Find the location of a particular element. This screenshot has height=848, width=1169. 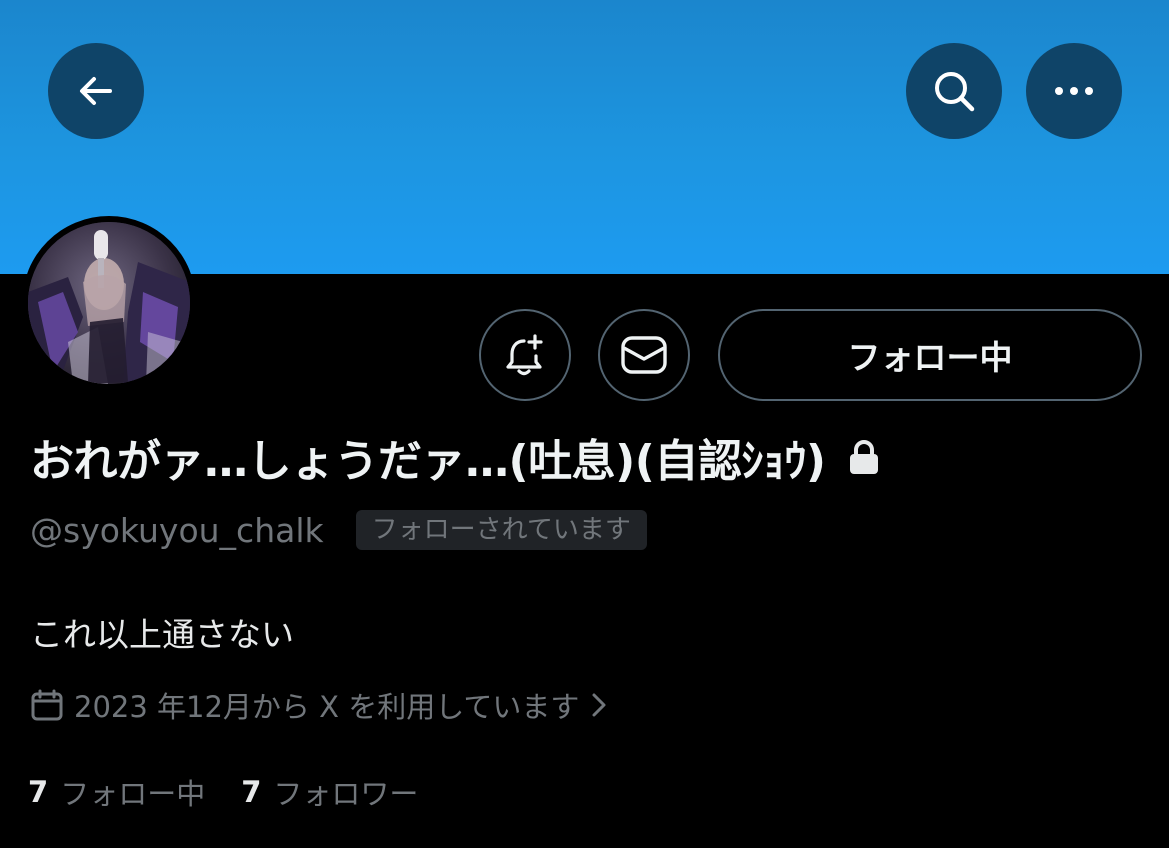

back-button is located at coordinates (96, 91).